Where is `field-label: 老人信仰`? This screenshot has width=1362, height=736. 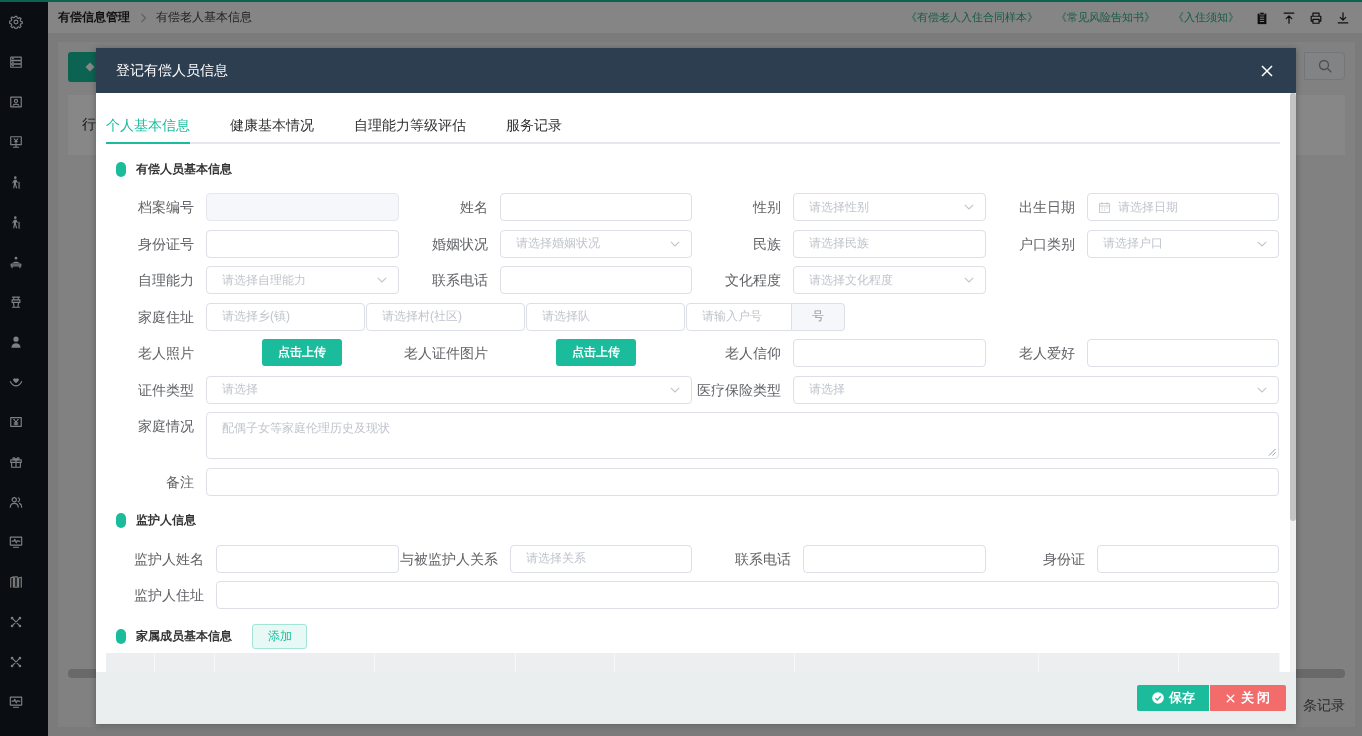
field-label: 老人信仰 is located at coordinates (753, 353).